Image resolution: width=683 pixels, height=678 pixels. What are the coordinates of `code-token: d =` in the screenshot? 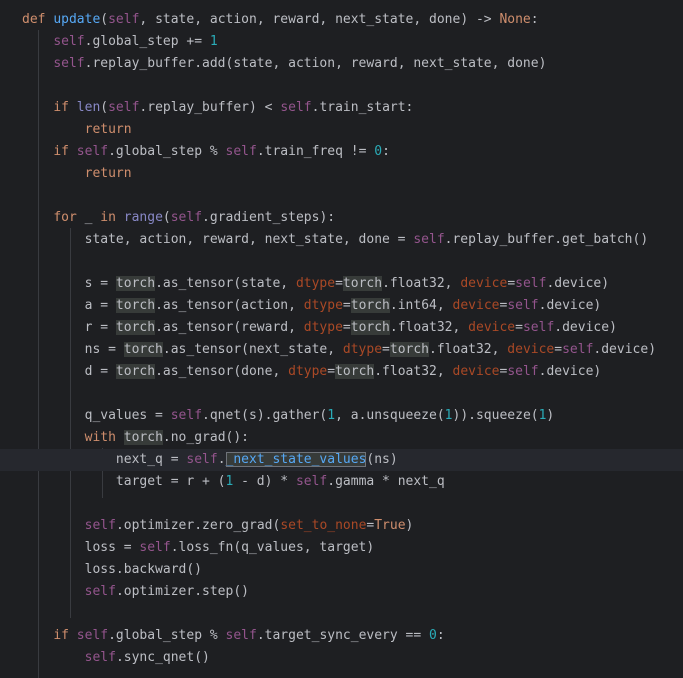 It's located at (69, 371).